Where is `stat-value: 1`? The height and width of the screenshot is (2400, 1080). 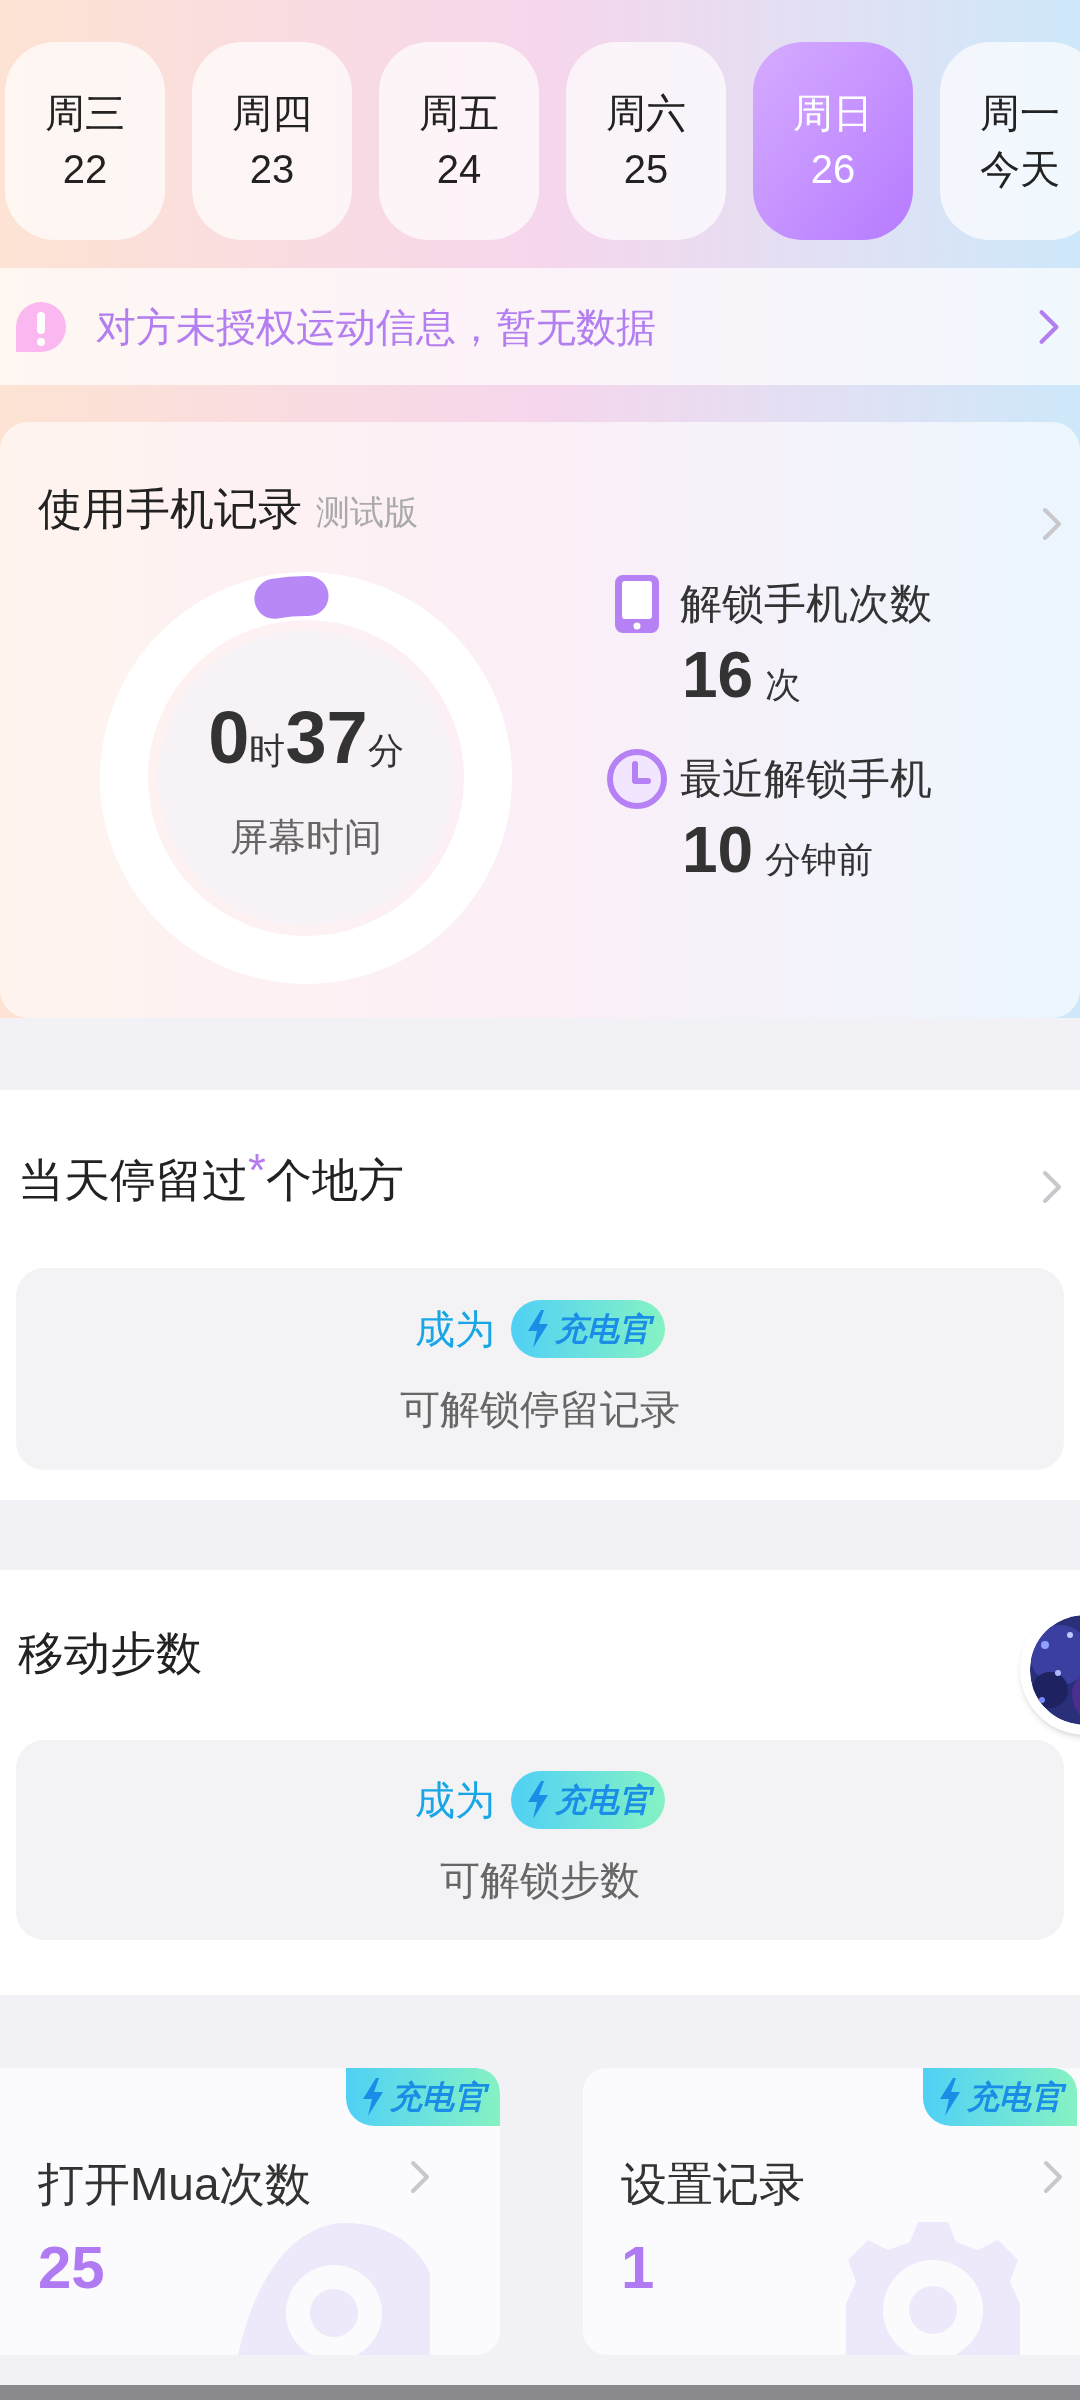
stat-value: 1 is located at coordinates (638, 2268).